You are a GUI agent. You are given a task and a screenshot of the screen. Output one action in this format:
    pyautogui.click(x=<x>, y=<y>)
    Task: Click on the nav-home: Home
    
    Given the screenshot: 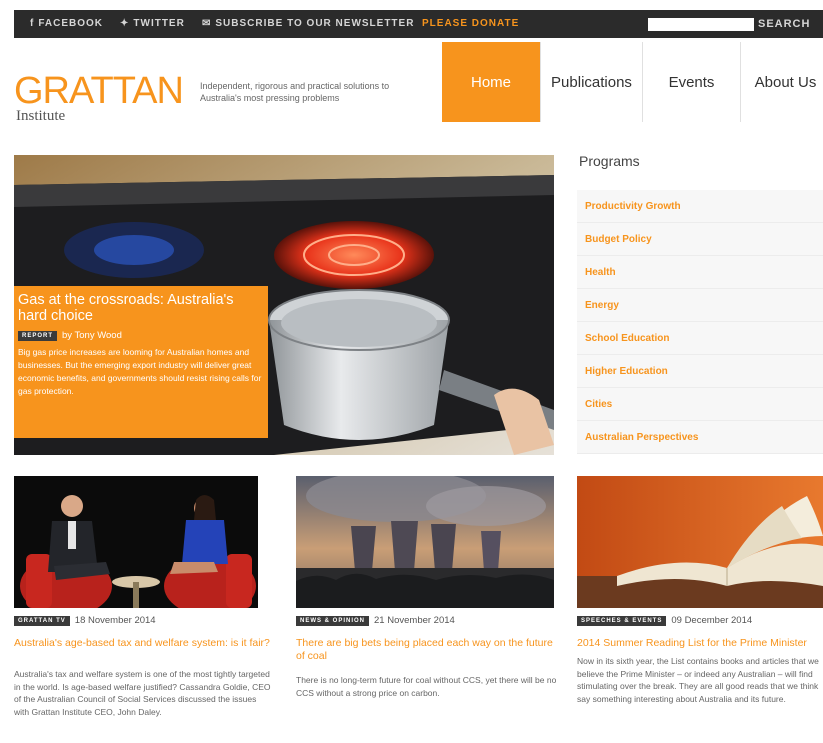 What is the action you would take?
    pyautogui.click(x=491, y=82)
    